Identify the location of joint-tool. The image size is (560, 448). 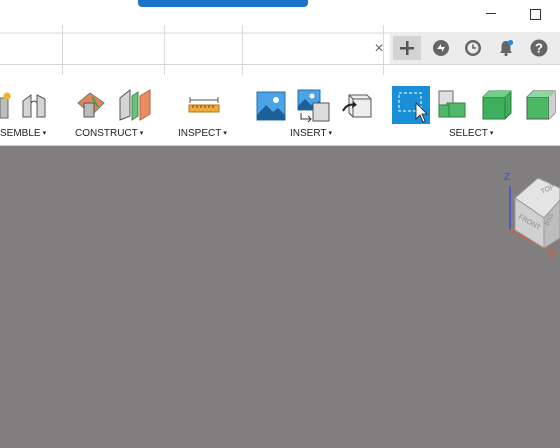
(35, 105).